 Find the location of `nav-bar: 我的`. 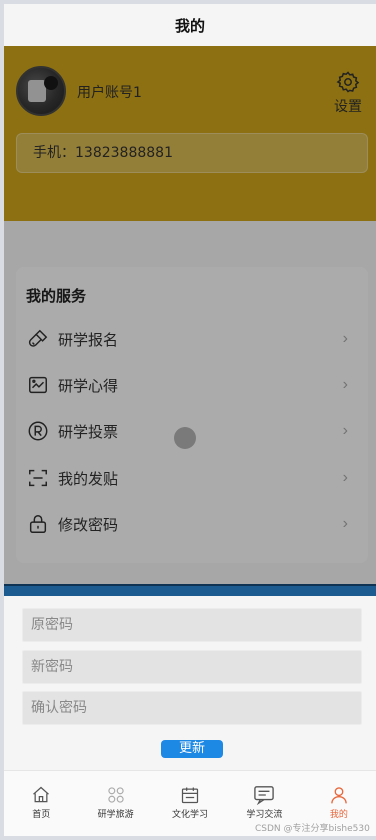

nav-bar: 我的 is located at coordinates (190, 25).